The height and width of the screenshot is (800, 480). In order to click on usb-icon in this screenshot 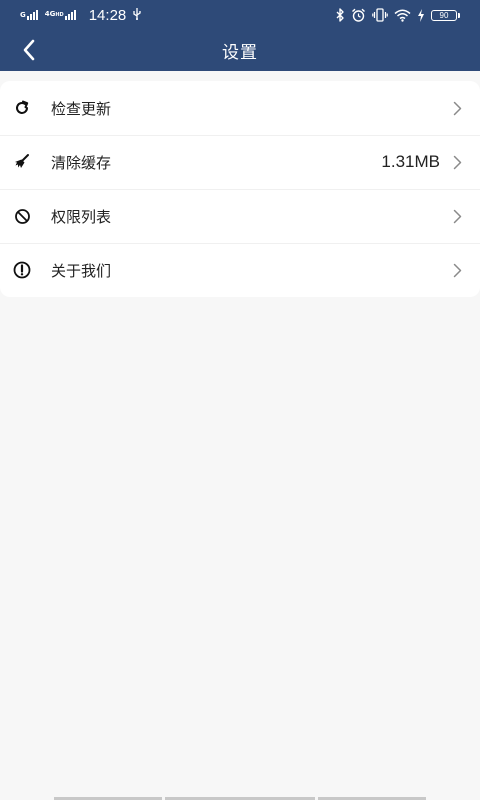, I will do `click(137, 15)`.